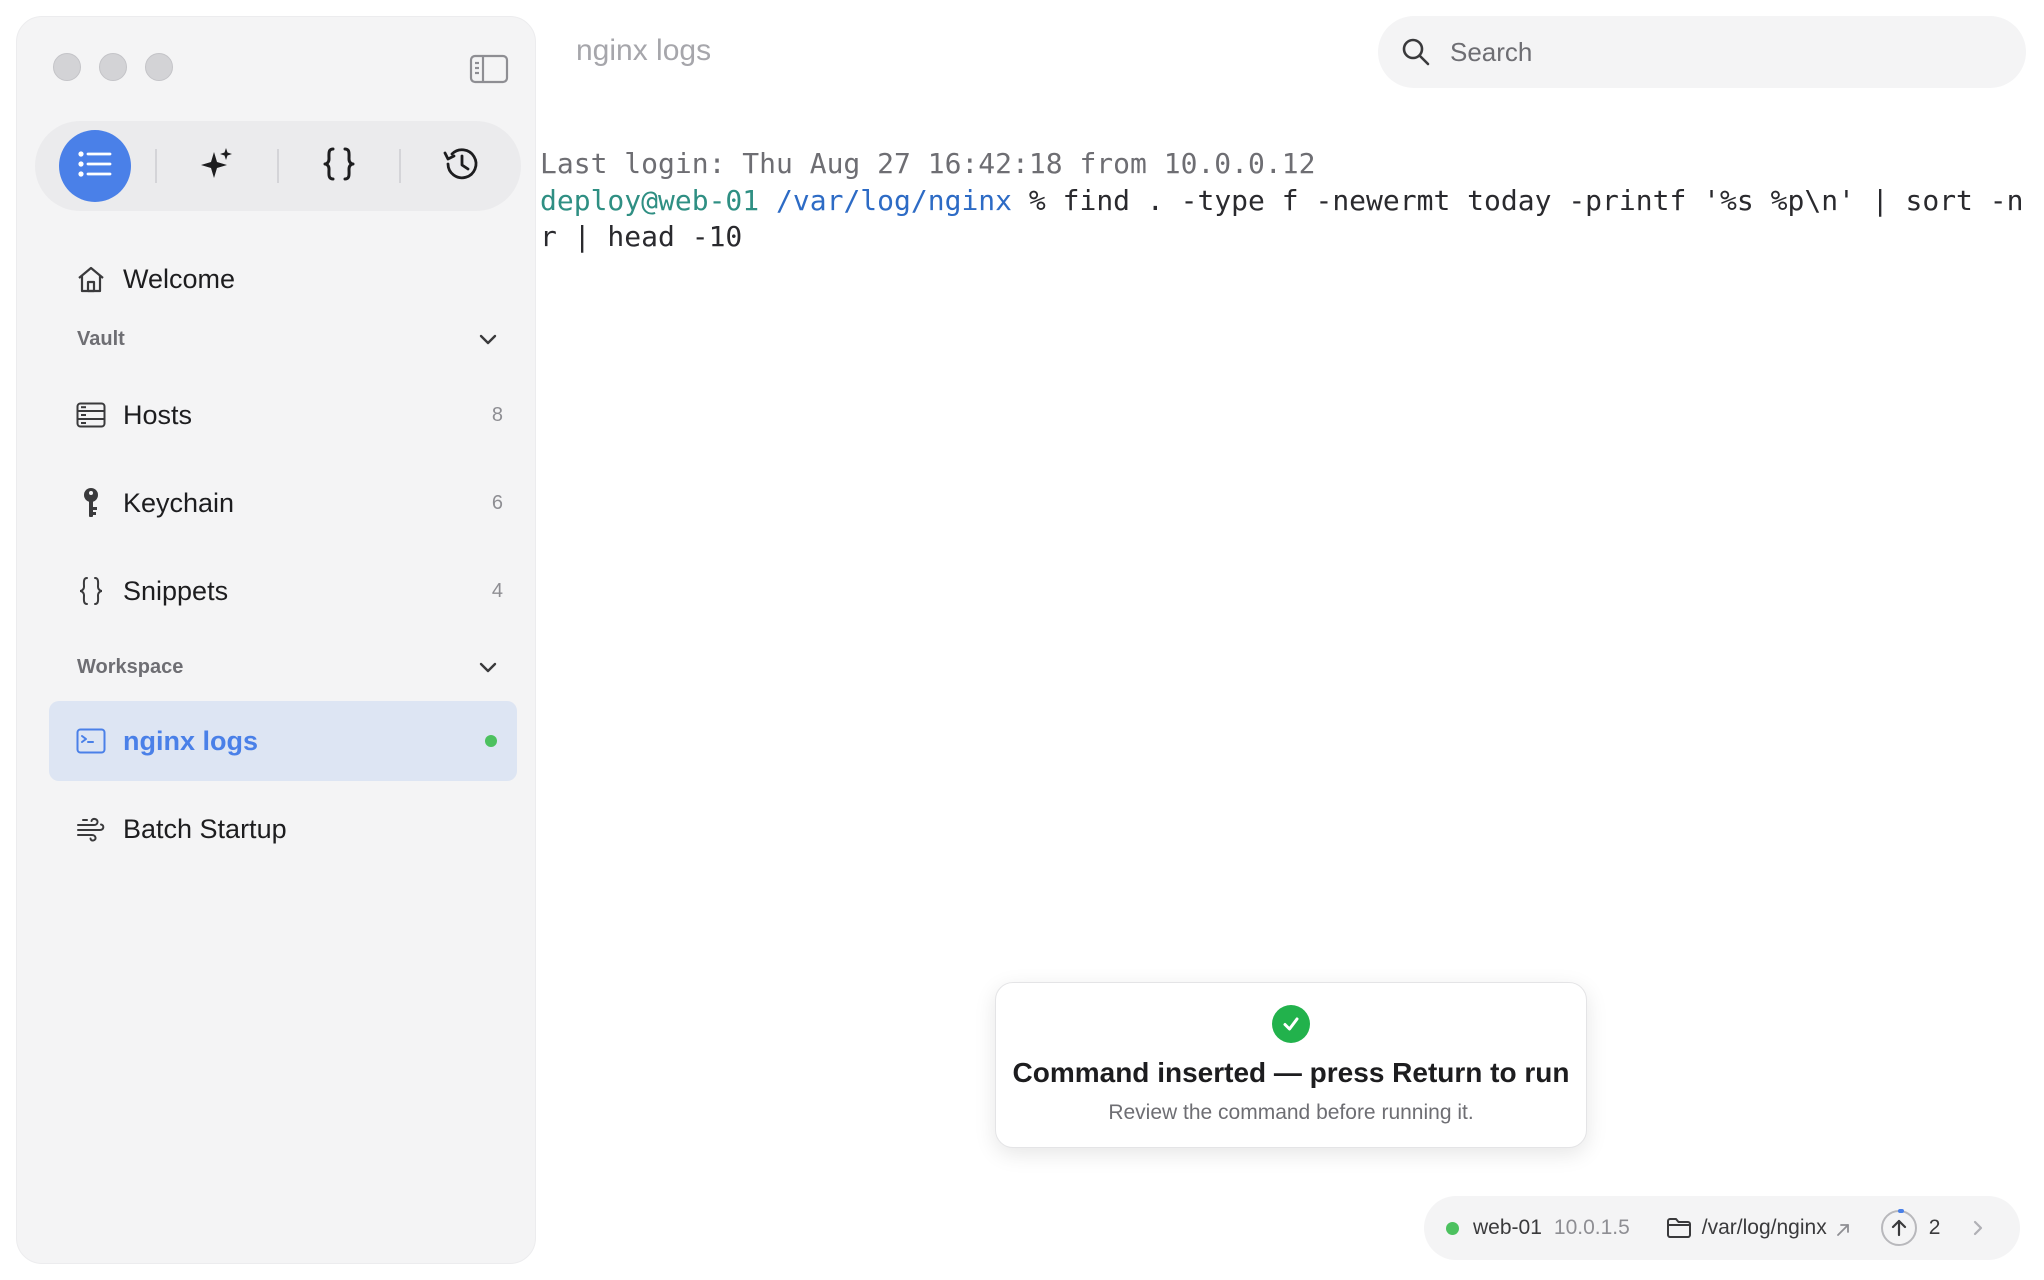 Image resolution: width=2044 pixels, height=1280 pixels. Describe the element at coordinates (1934, 1227) in the screenshot. I see `transfer-count: 2` at that location.